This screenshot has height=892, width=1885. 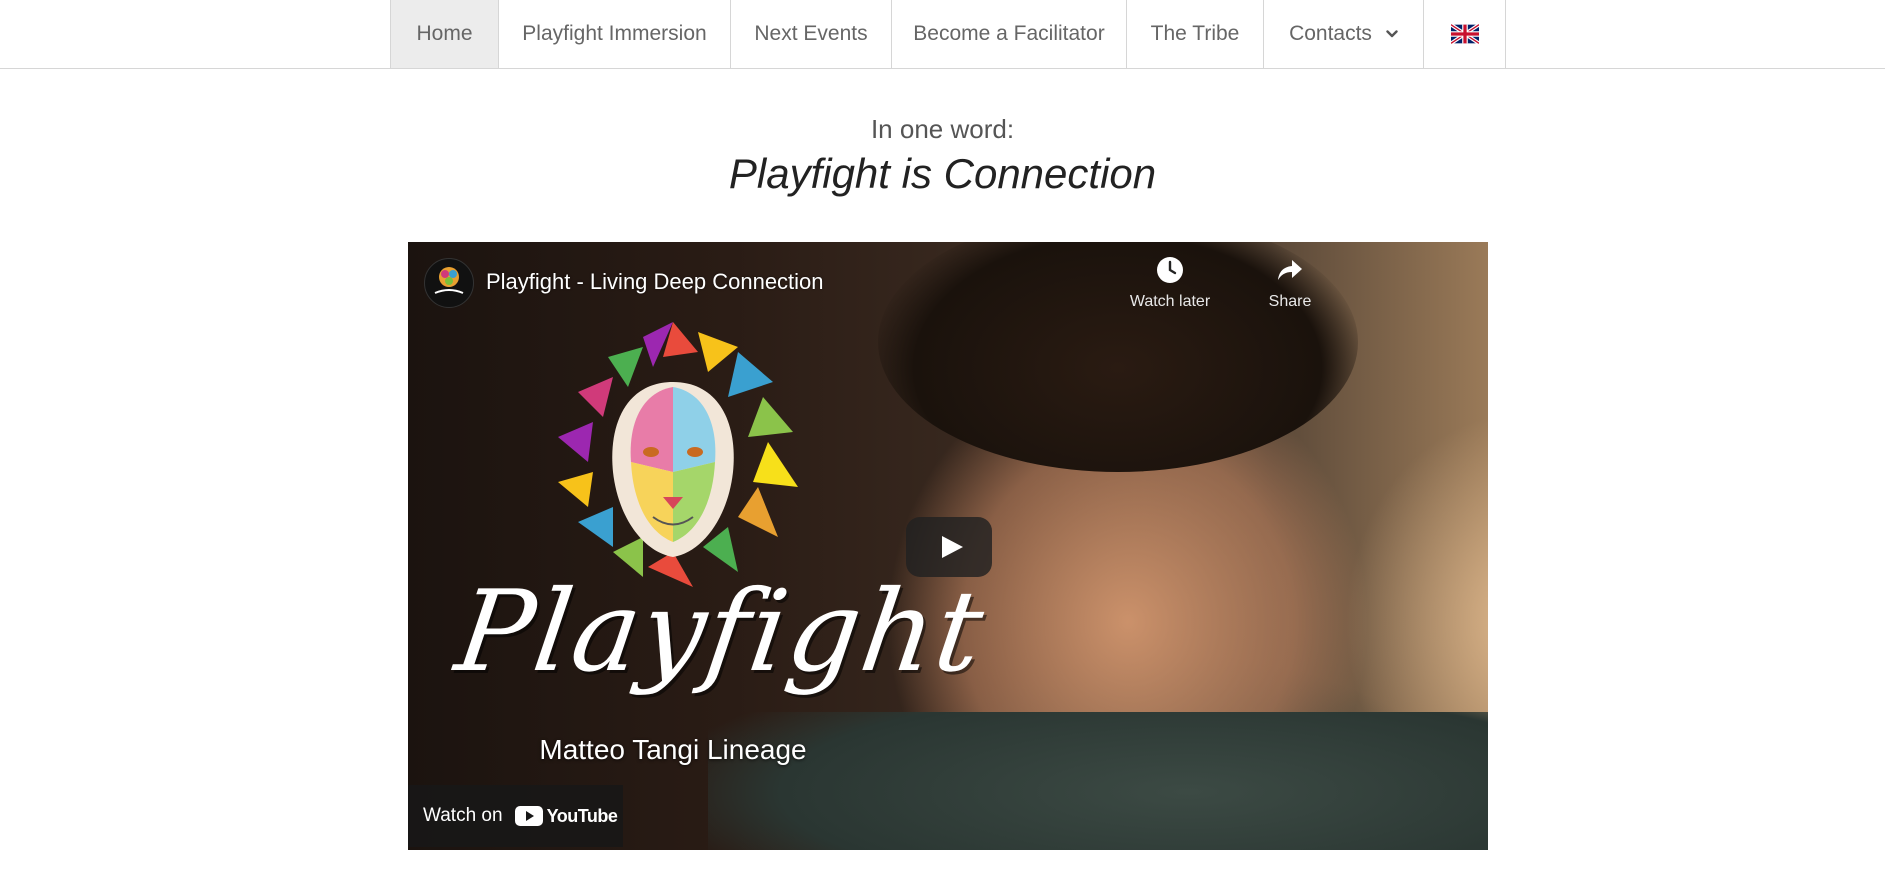 What do you see at coordinates (673, 749) in the screenshot?
I see `thumbnail-subtitle: Matteo Tangi Lineage` at bounding box center [673, 749].